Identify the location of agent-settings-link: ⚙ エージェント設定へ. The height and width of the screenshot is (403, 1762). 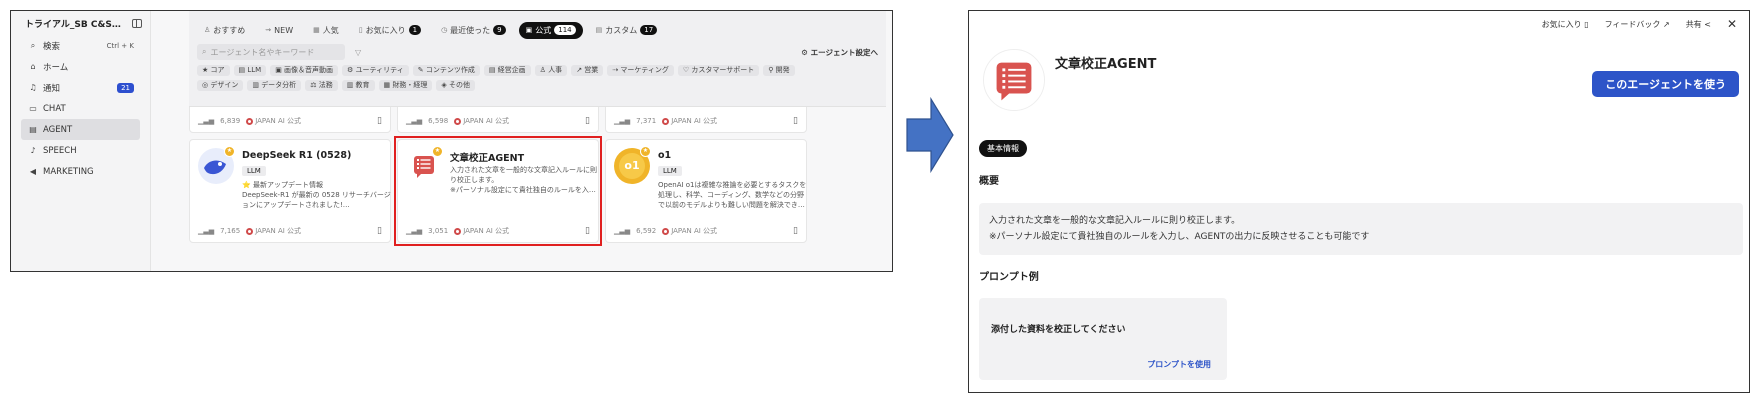
(839, 52).